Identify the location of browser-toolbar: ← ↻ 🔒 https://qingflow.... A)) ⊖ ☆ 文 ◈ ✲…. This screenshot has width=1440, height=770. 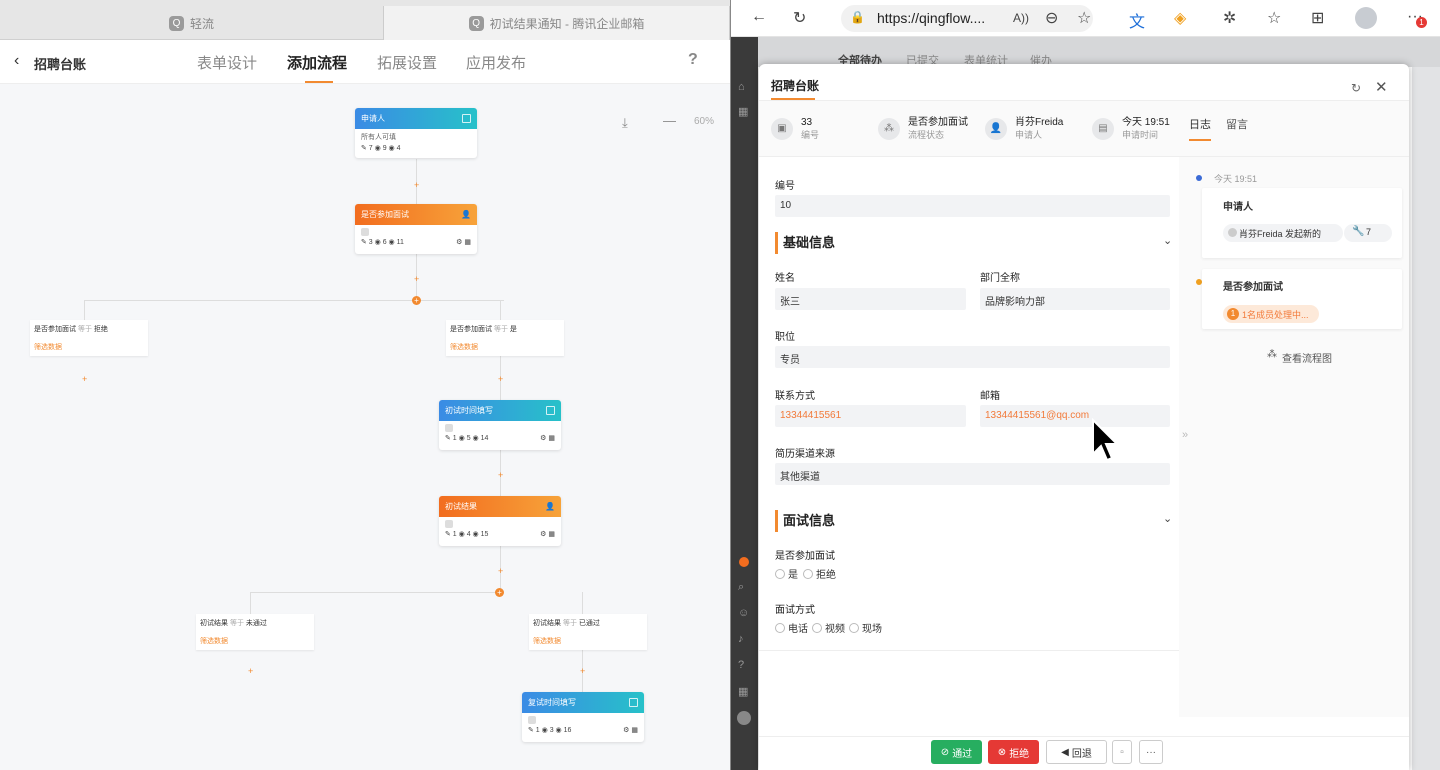
(1085, 18).